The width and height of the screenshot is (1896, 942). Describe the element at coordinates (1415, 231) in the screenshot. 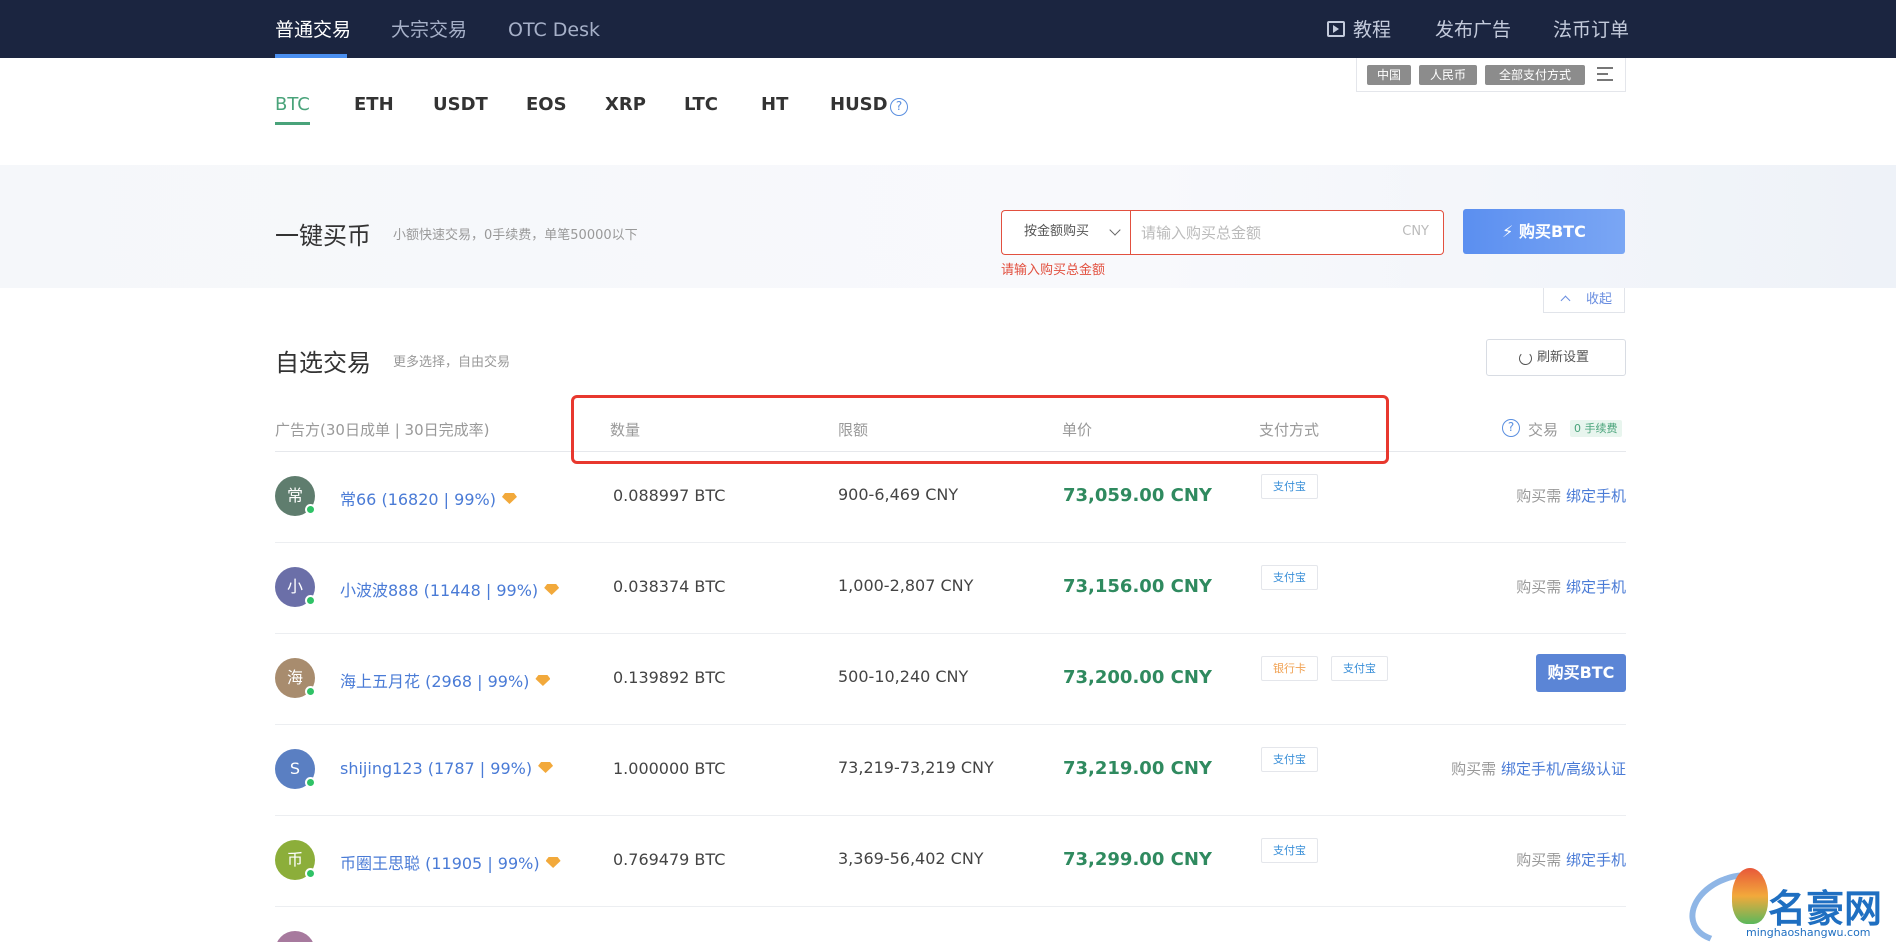

I see `amount-unit: CNY` at that location.